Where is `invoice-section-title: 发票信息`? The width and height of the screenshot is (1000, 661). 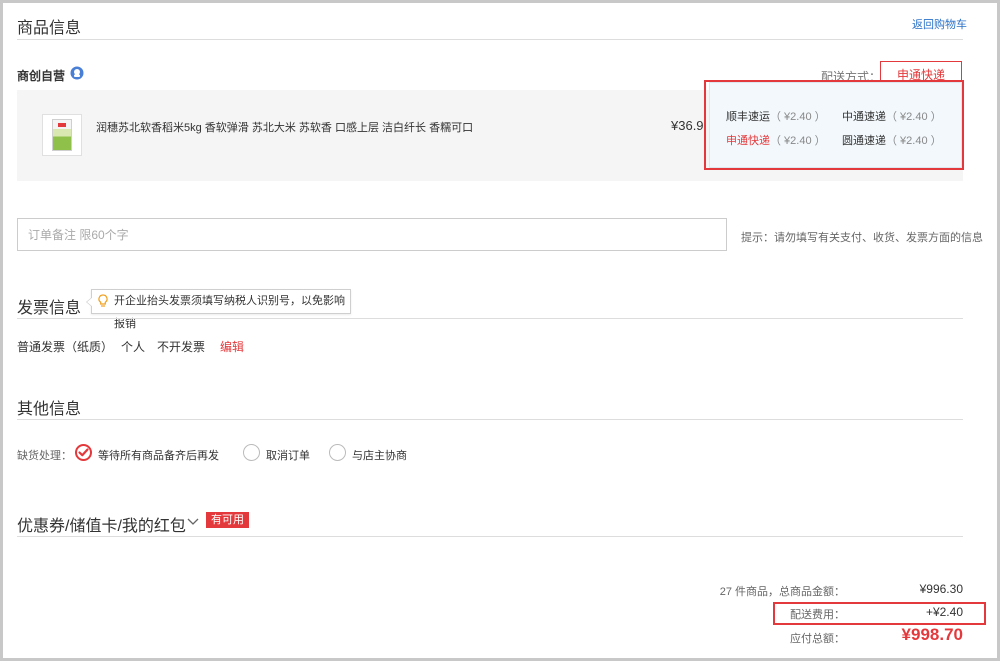 invoice-section-title: 发票信息 is located at coordinates (49, 308).